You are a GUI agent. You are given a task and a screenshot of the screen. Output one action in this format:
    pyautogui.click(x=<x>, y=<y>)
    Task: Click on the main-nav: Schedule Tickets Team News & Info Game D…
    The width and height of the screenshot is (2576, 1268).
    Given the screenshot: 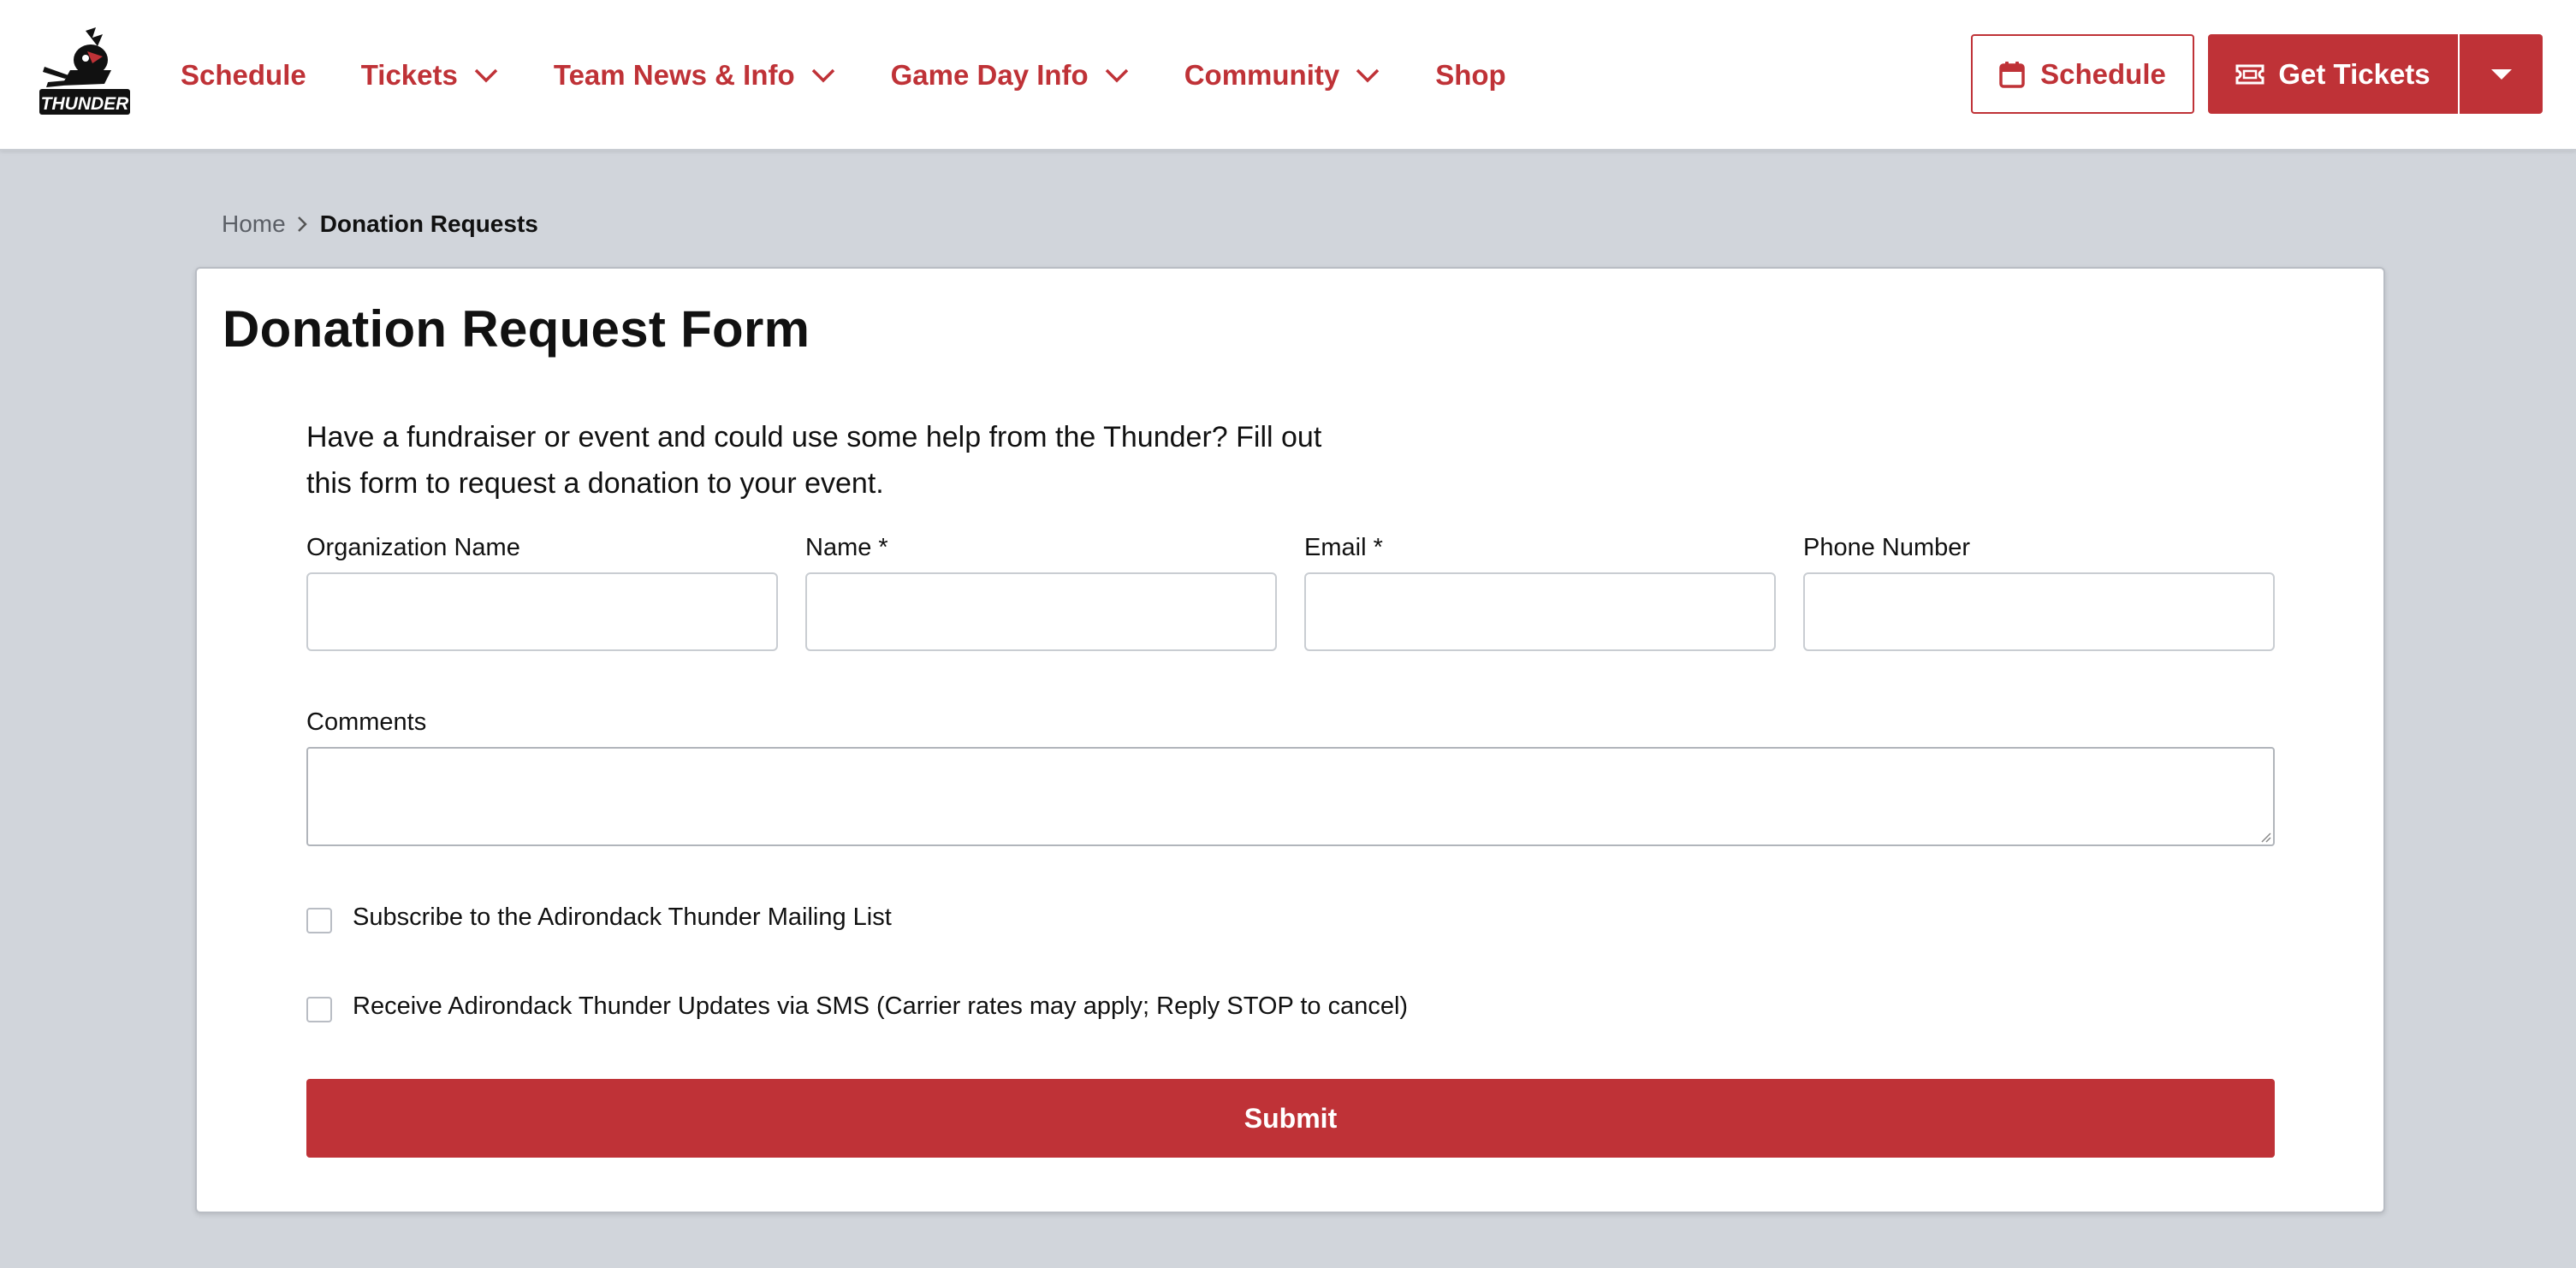 What is the action you would take?
    pyautogui.click(x=871, y=75)
    